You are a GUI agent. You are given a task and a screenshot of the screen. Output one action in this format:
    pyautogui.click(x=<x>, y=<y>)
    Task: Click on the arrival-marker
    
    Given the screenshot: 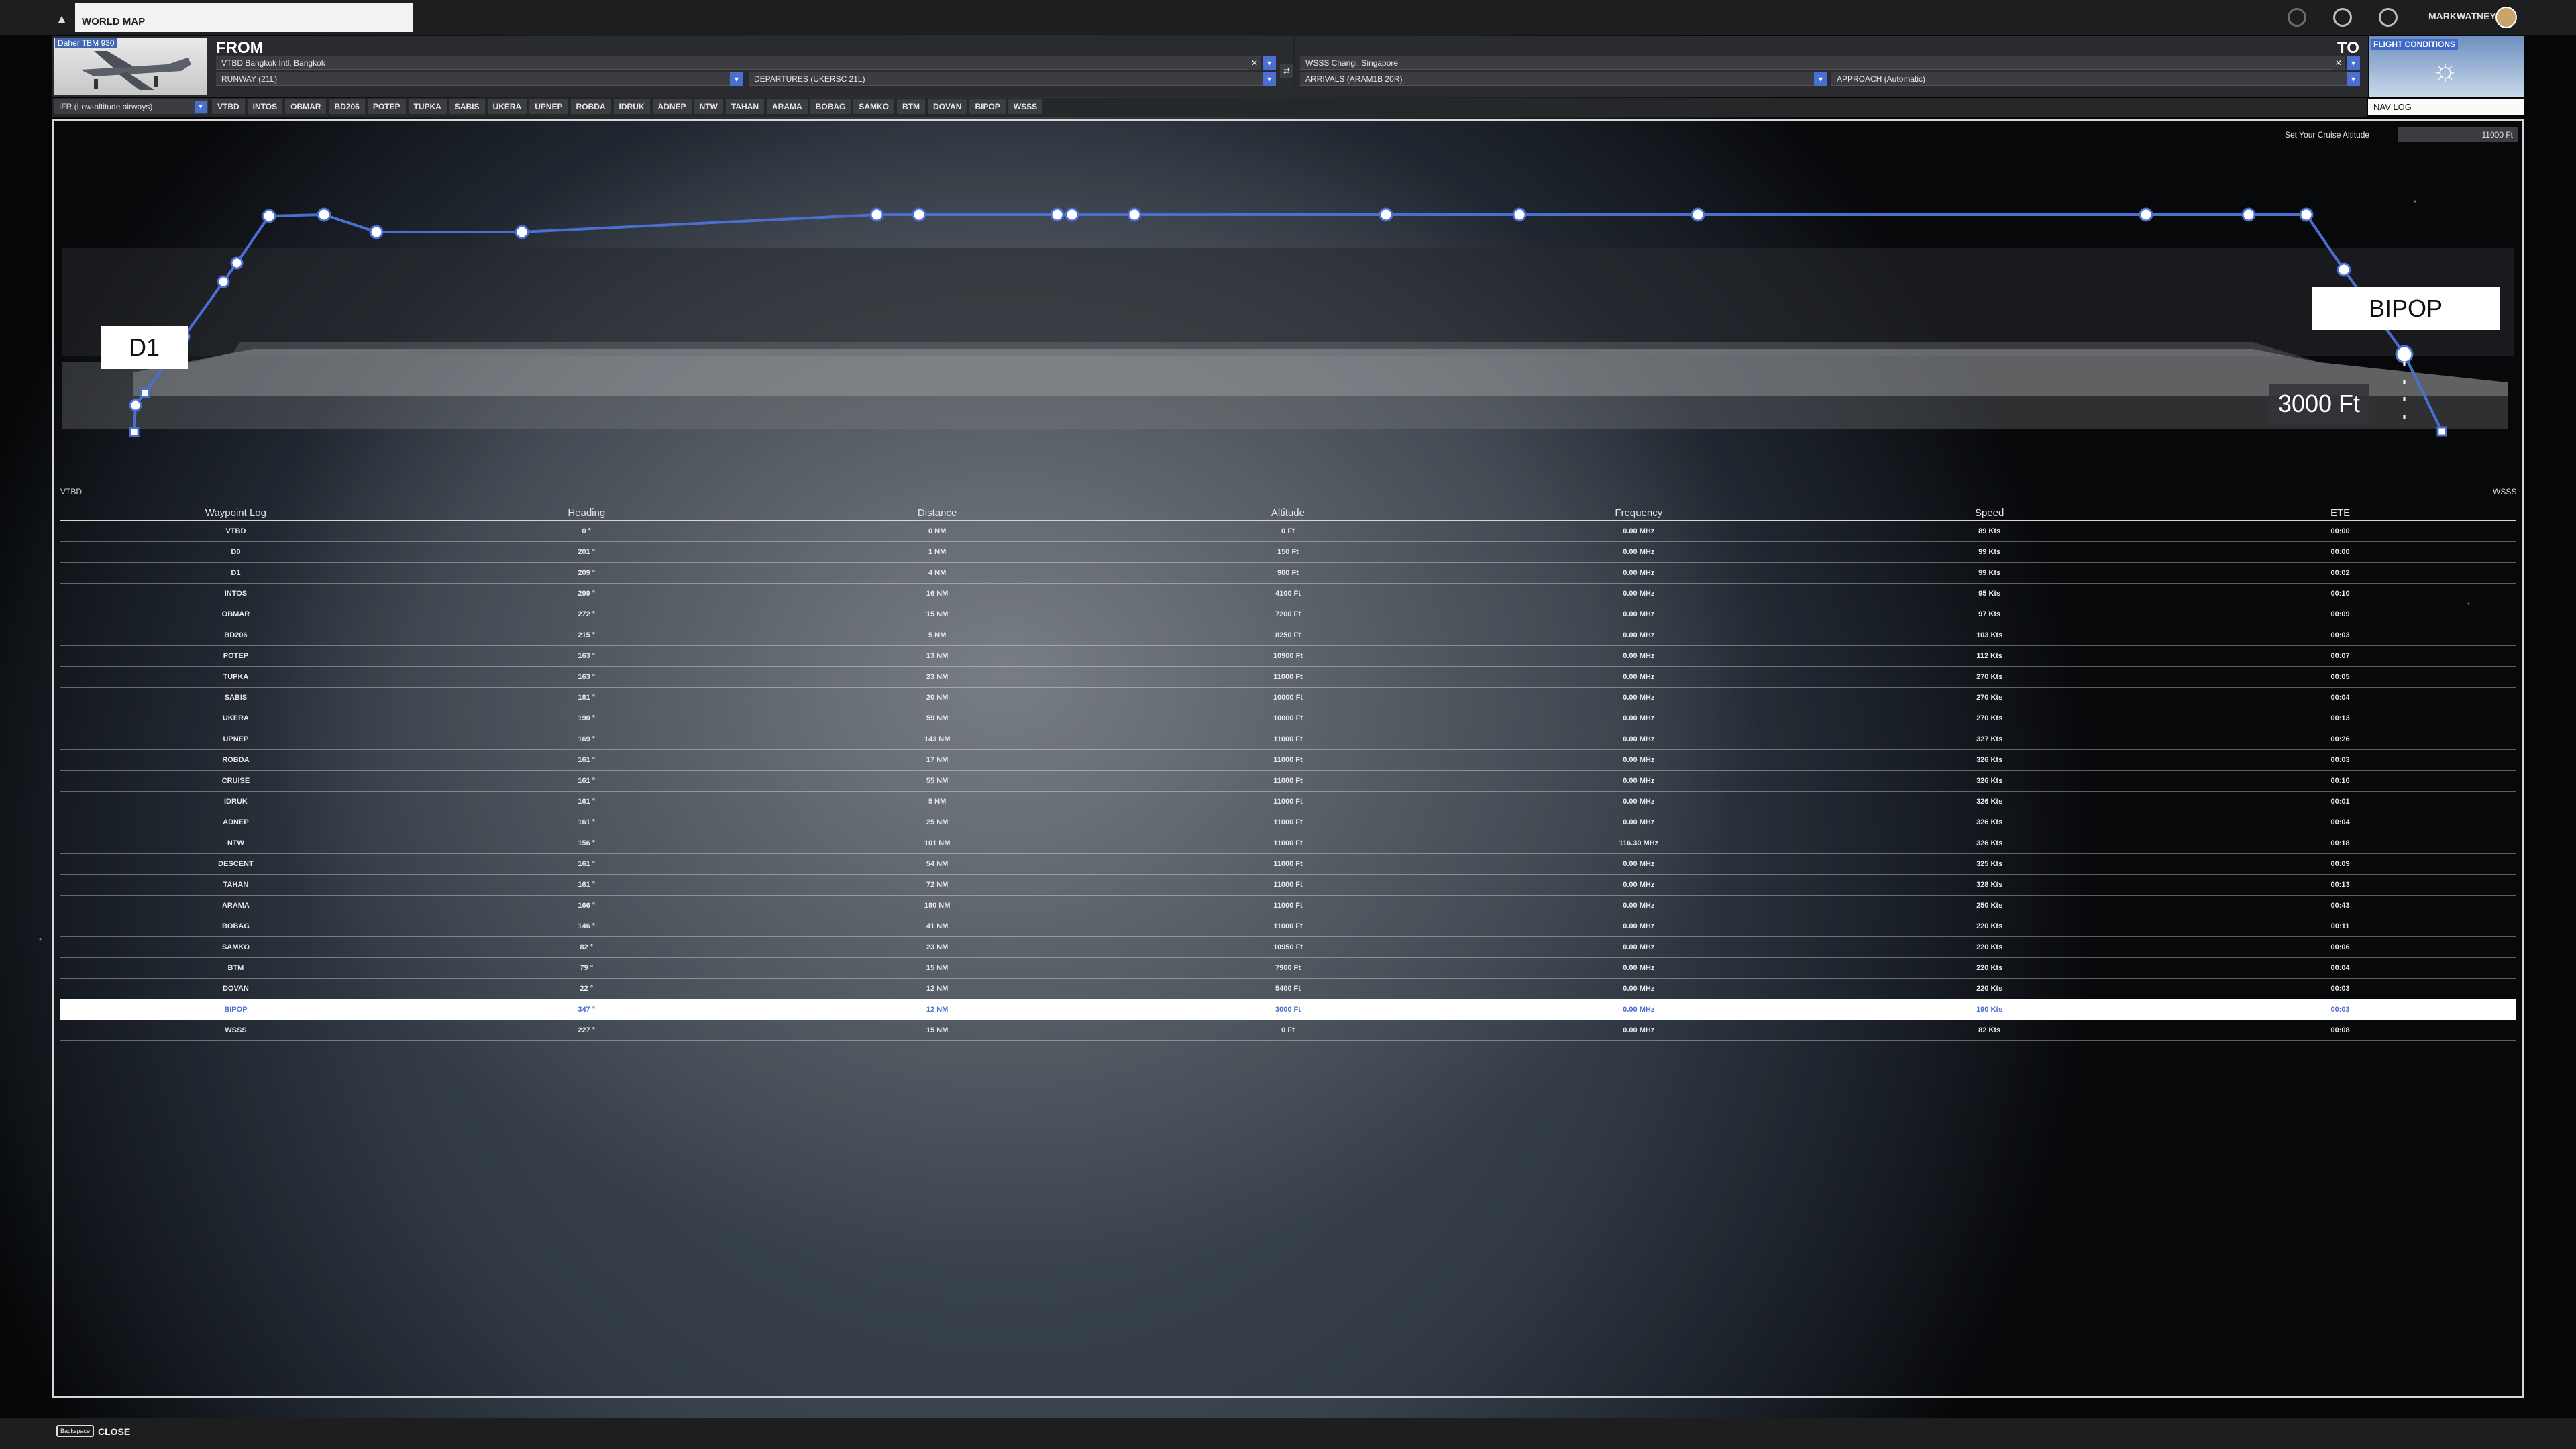 What is the action you would take?
    pyautogui.click(x=2441, y=431)
    